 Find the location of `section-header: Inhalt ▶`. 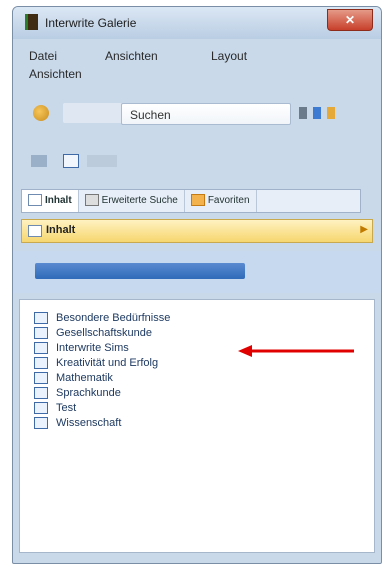

section-header: Inhalt ▶ is located at coordinates (197, 231).